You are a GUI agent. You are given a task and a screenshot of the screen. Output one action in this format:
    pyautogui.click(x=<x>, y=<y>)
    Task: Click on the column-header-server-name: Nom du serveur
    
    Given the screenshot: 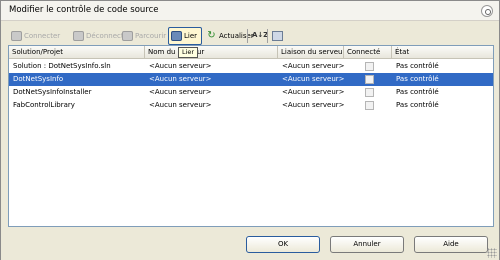 What is the action you would take?
    pyautogui.click(x=211, y=52)
    